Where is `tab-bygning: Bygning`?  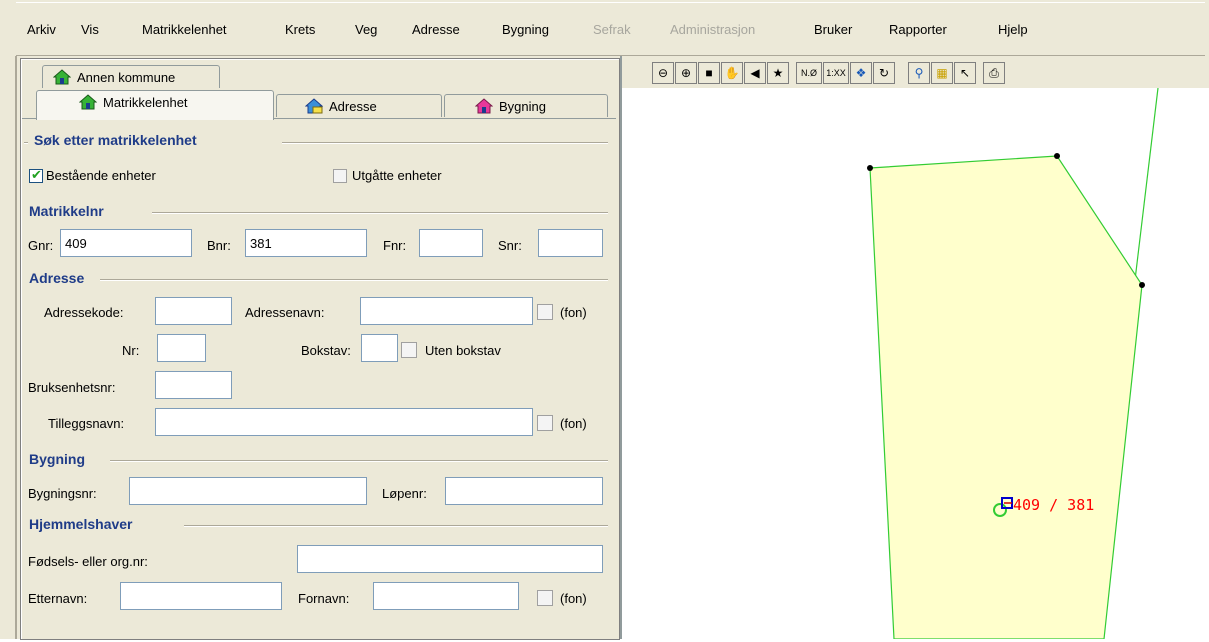
tab-bygning: Bygning is located at coordinates (526, 105).